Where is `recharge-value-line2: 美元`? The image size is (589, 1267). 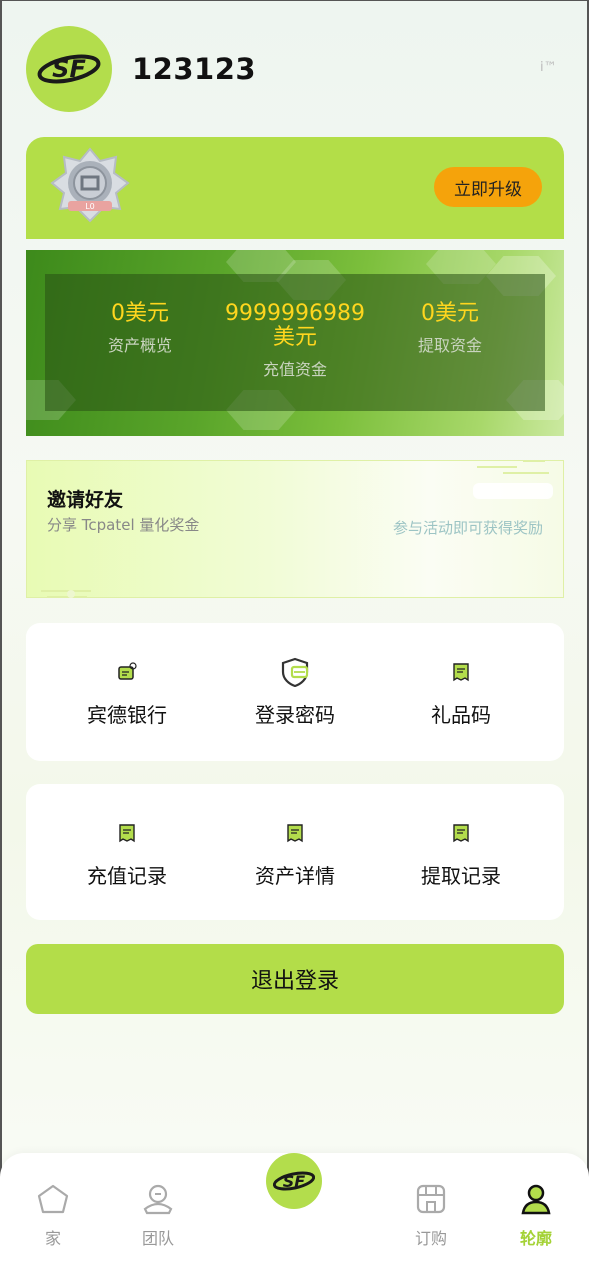
recharge-value-line2: 美元 is located at coordinates (294, 337).